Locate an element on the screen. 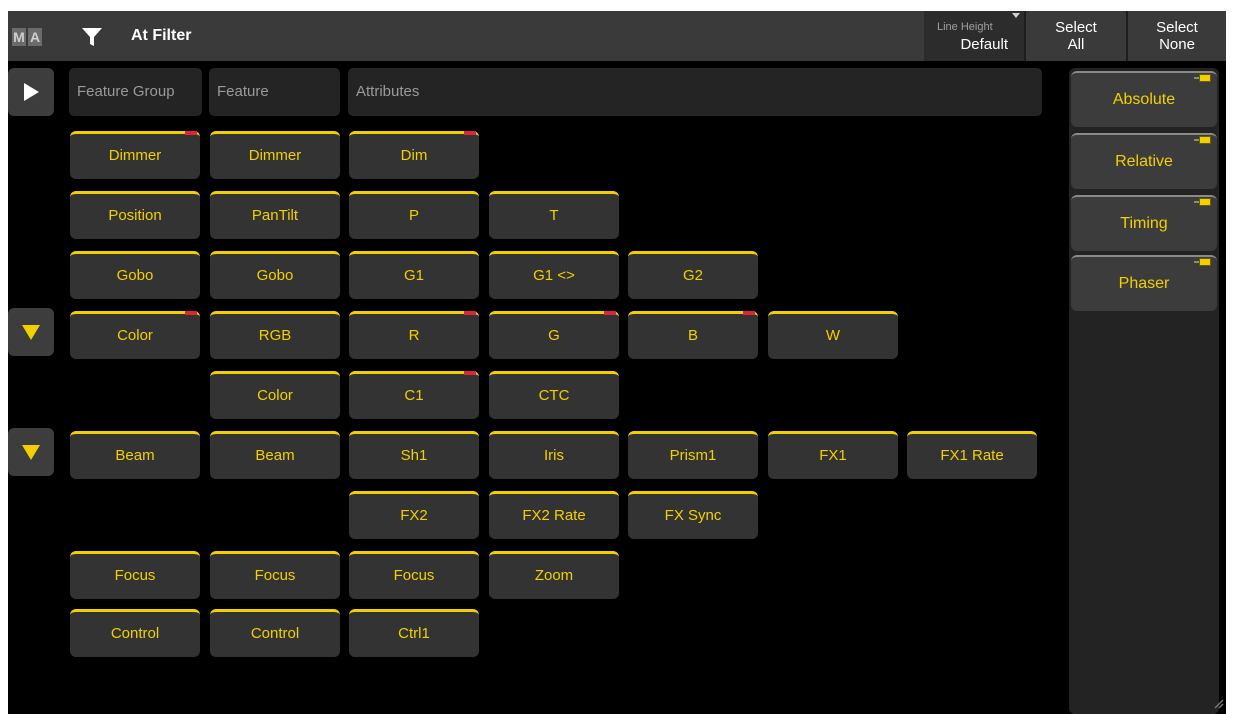 Image resolution: width=1236 pixels, height=714 pixels. mode-relative-button: Relative is located at coordinates (1144, 161).